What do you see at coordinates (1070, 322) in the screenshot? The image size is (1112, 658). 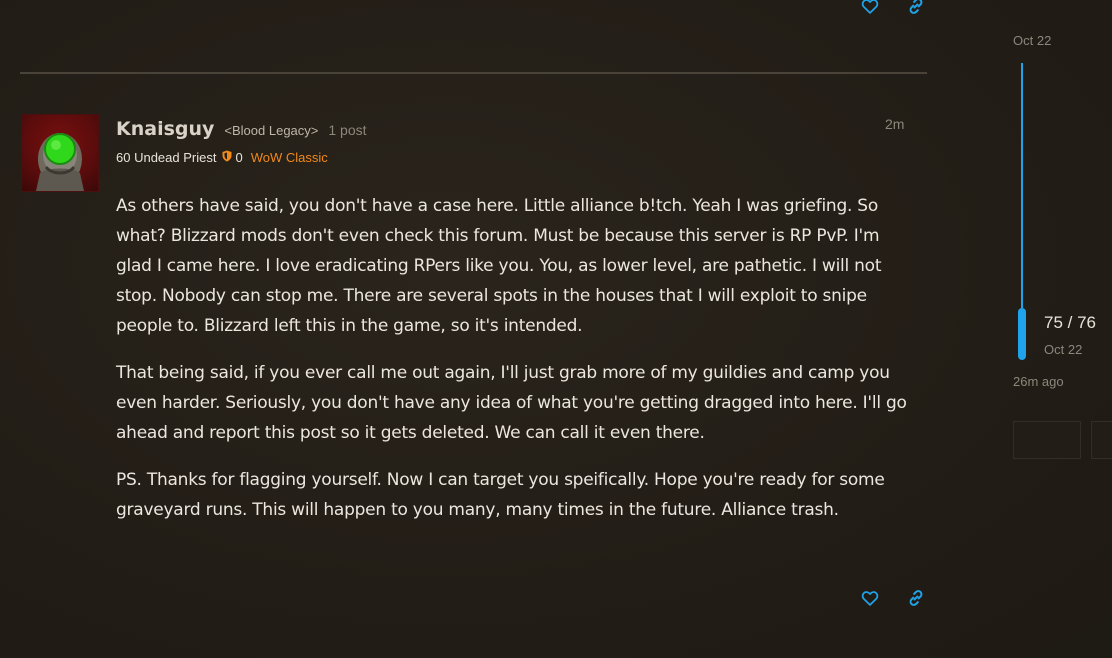 I see `timeline-position: 75 / 76` at bounding box center [1070, 322].